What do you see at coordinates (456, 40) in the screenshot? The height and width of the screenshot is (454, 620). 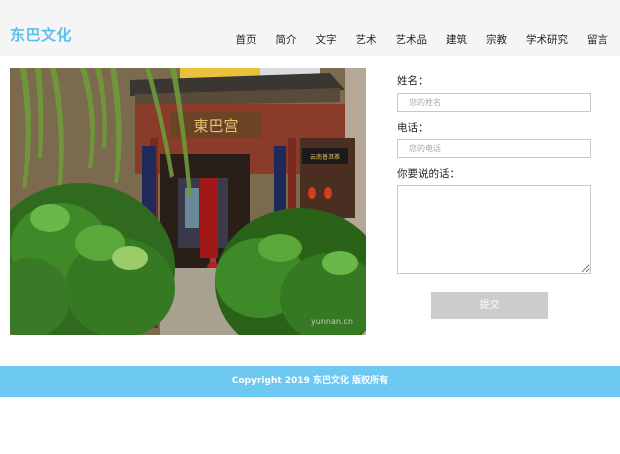 I see `nav-item-architecture: 建筑` at bounding box center [456, 40].